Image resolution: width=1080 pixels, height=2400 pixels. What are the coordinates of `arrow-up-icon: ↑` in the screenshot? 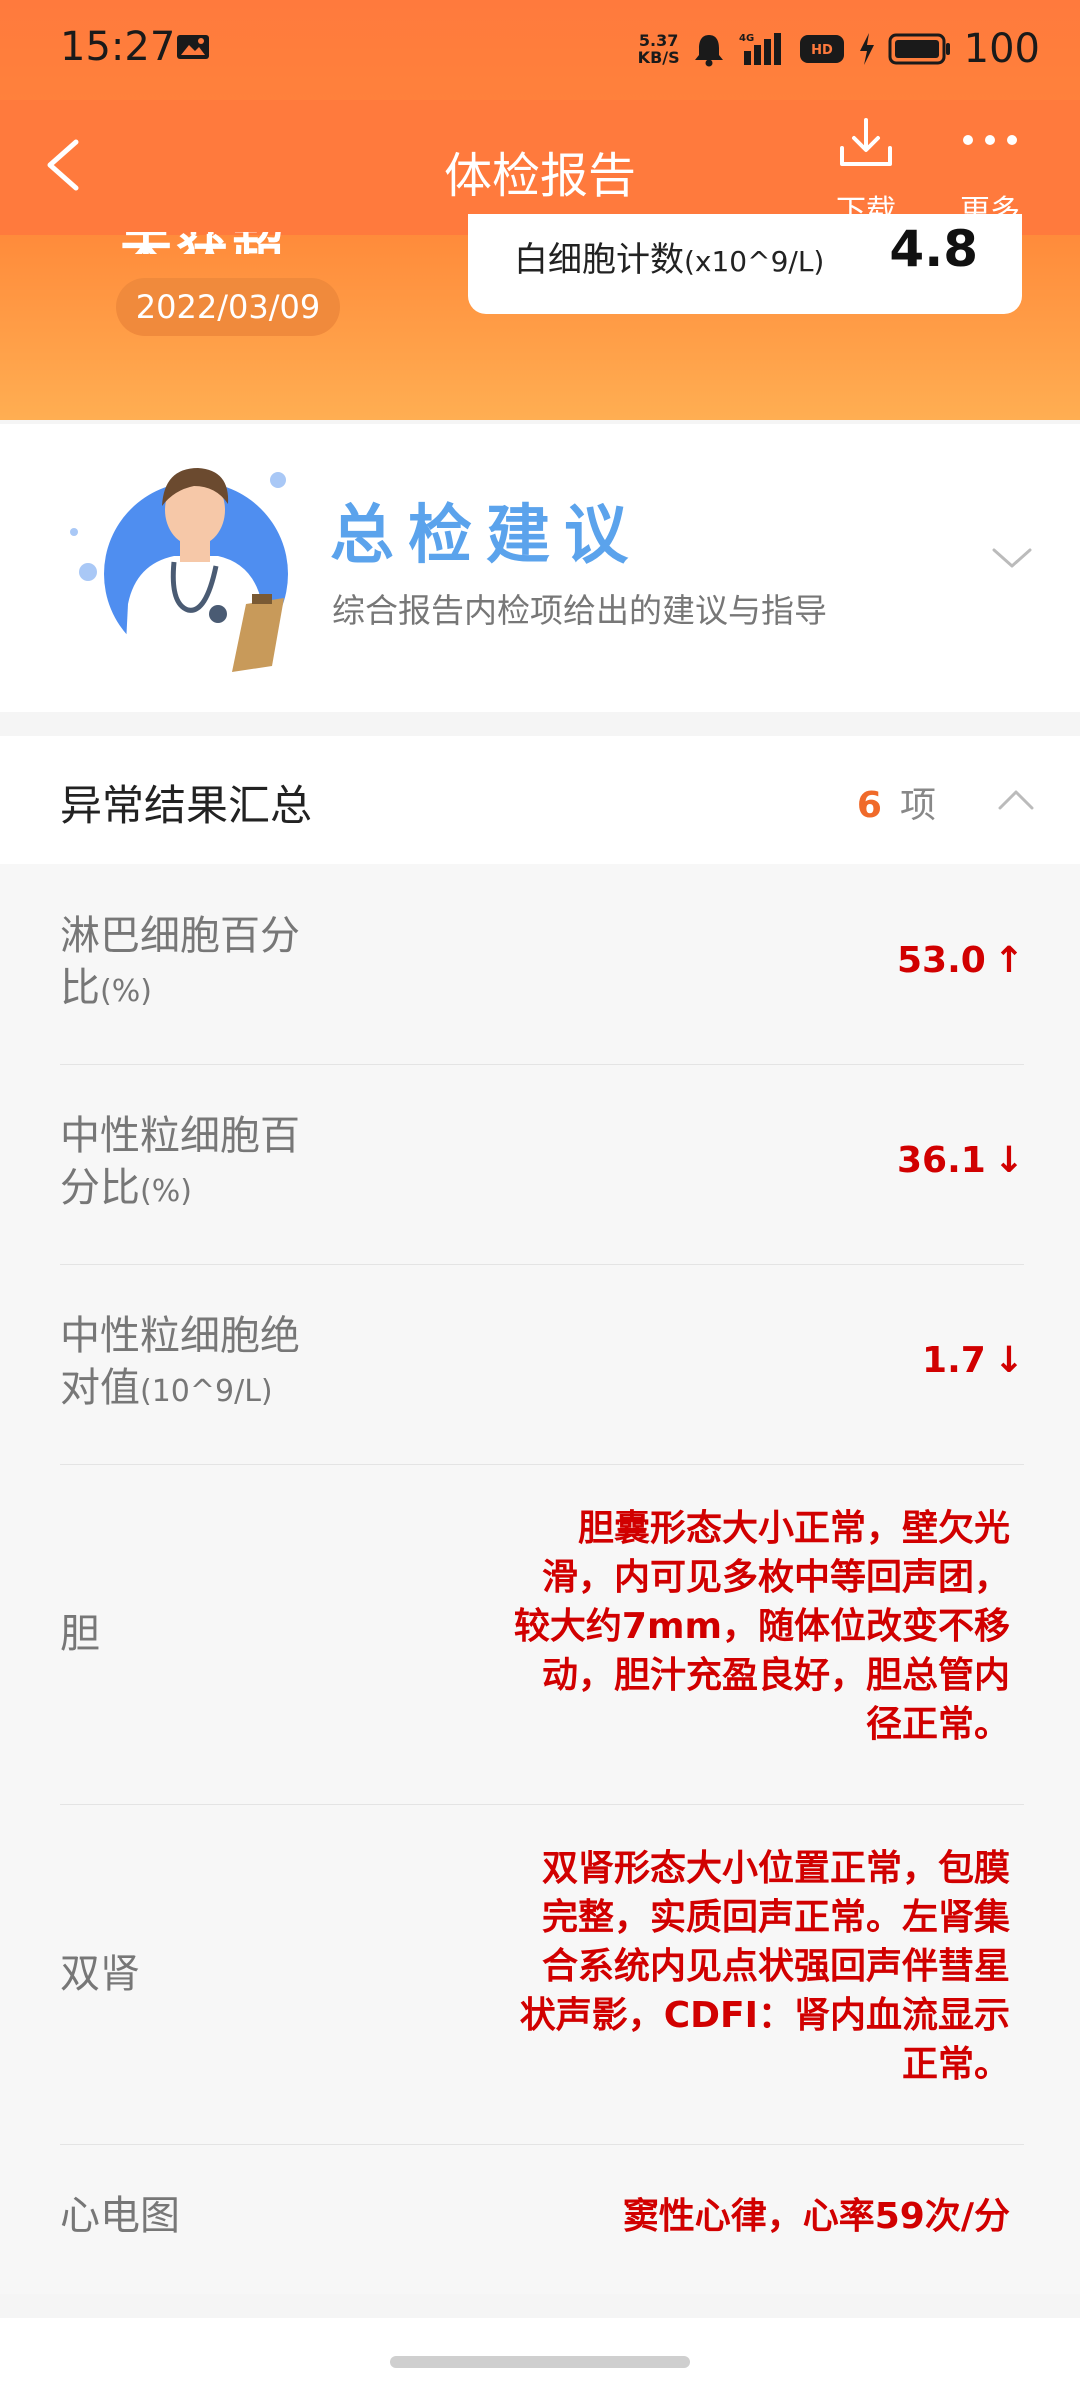 It's located at (1008, 960).